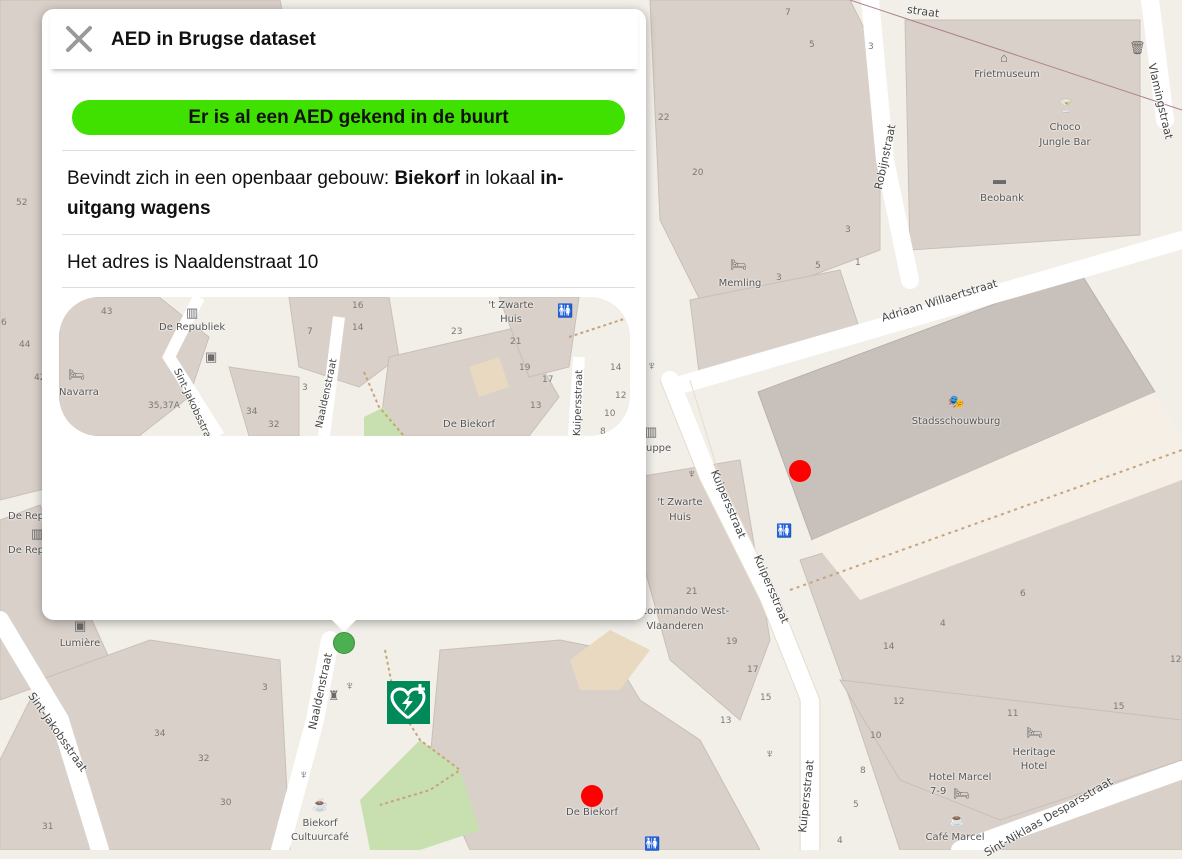 This screenshot has height=859, width=1182. What do you see at coordinates (457, 332) in the screenshot?
I see `mini-house-number: 23` at bounding box center [457, 332].